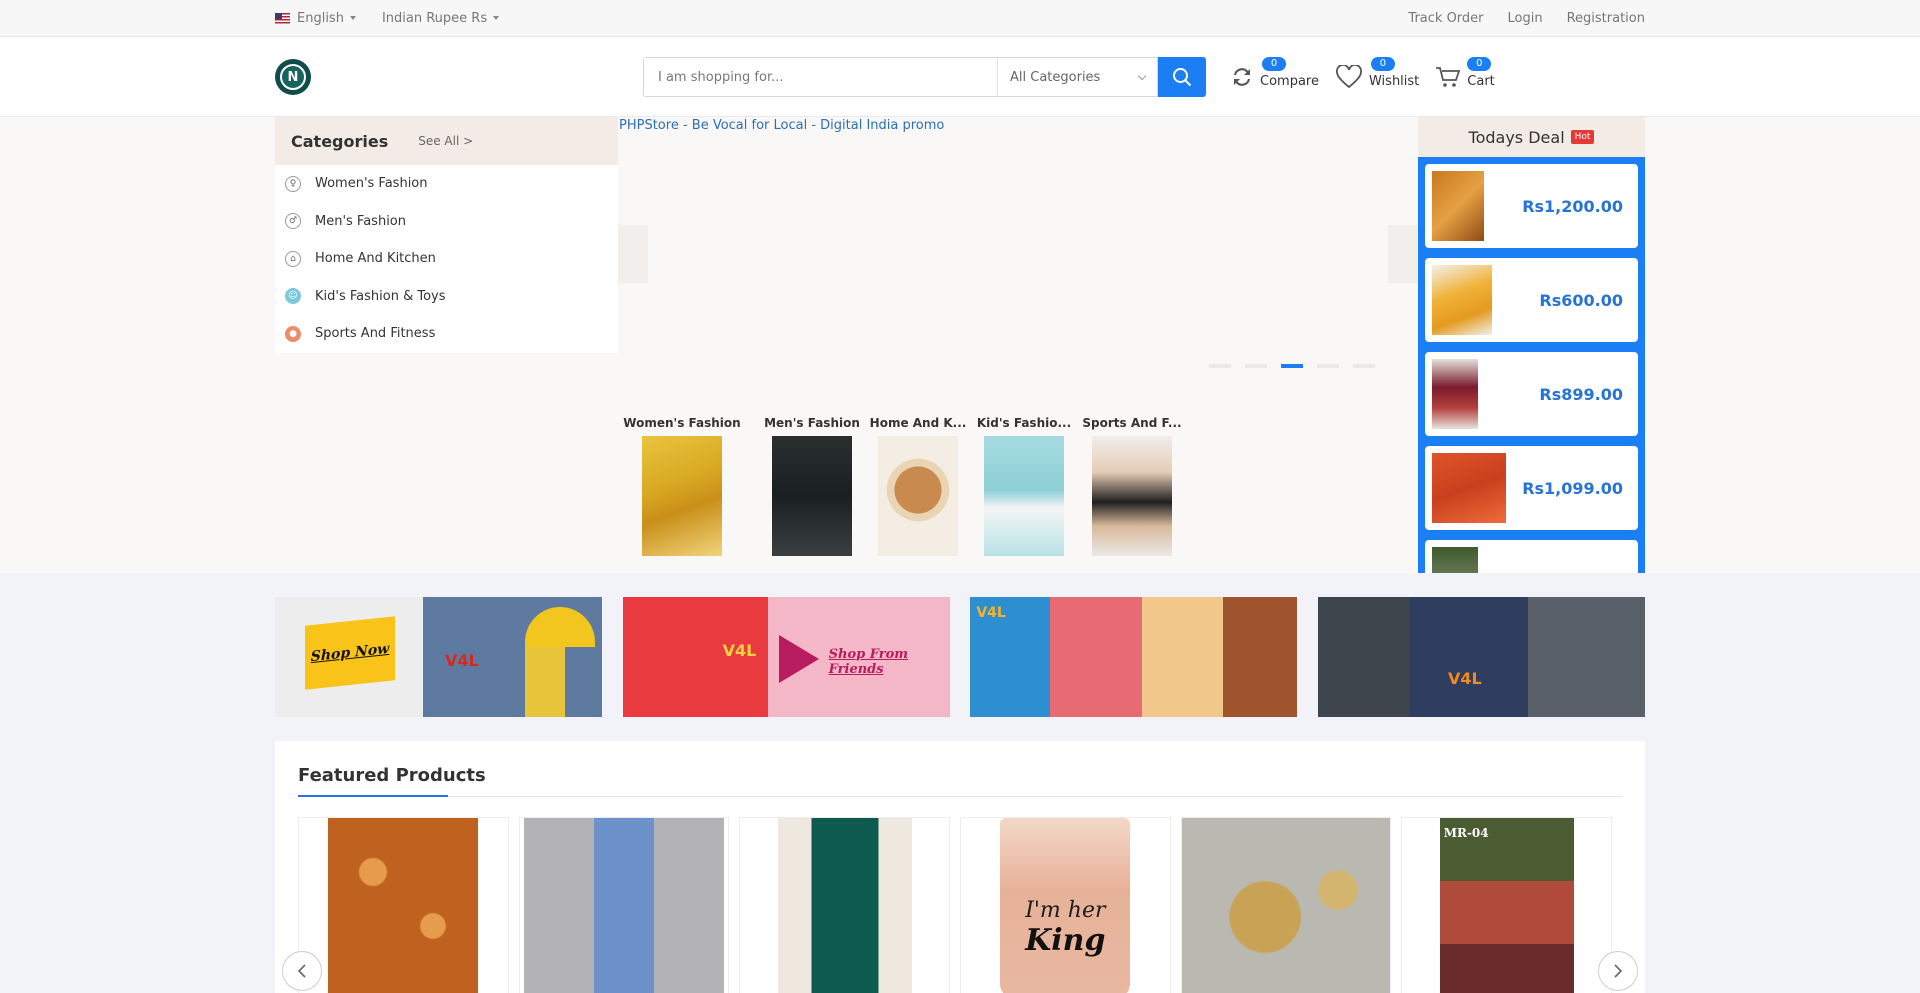 The width and height of the screenshot is (1920, 993). Describe the element at coordinates (1377, 73) in the screenshot. I see `wishlist-button: 0 Wishlist` at that location.